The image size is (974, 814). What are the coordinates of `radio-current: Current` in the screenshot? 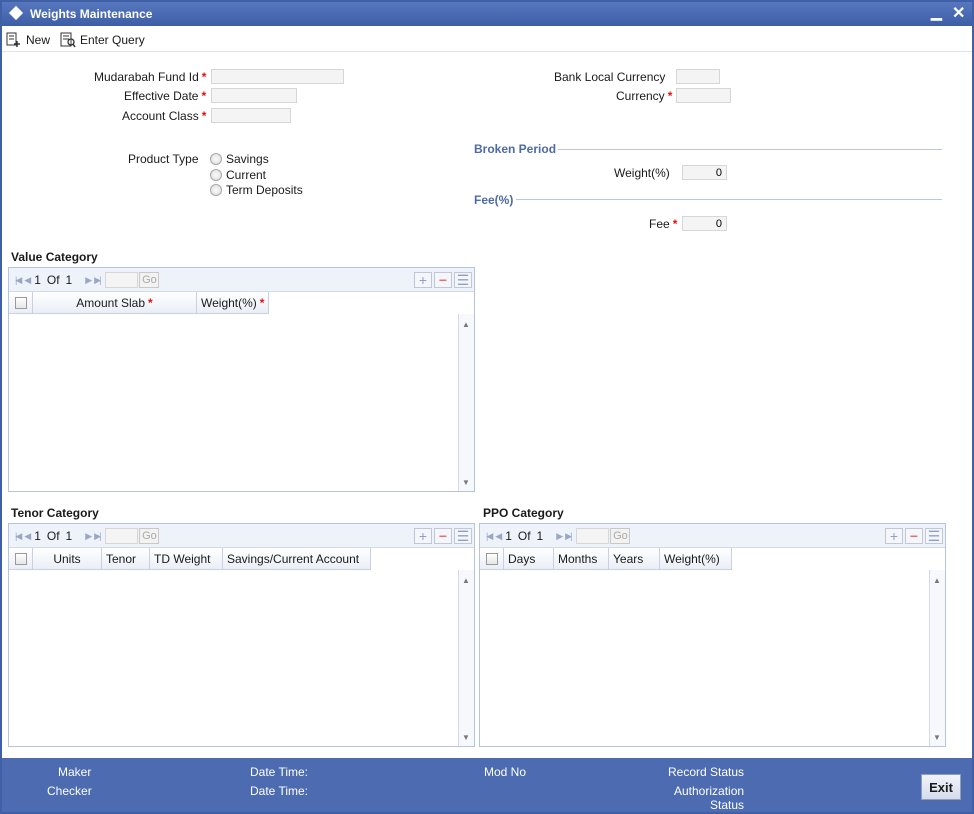 It's located at (238, 175).